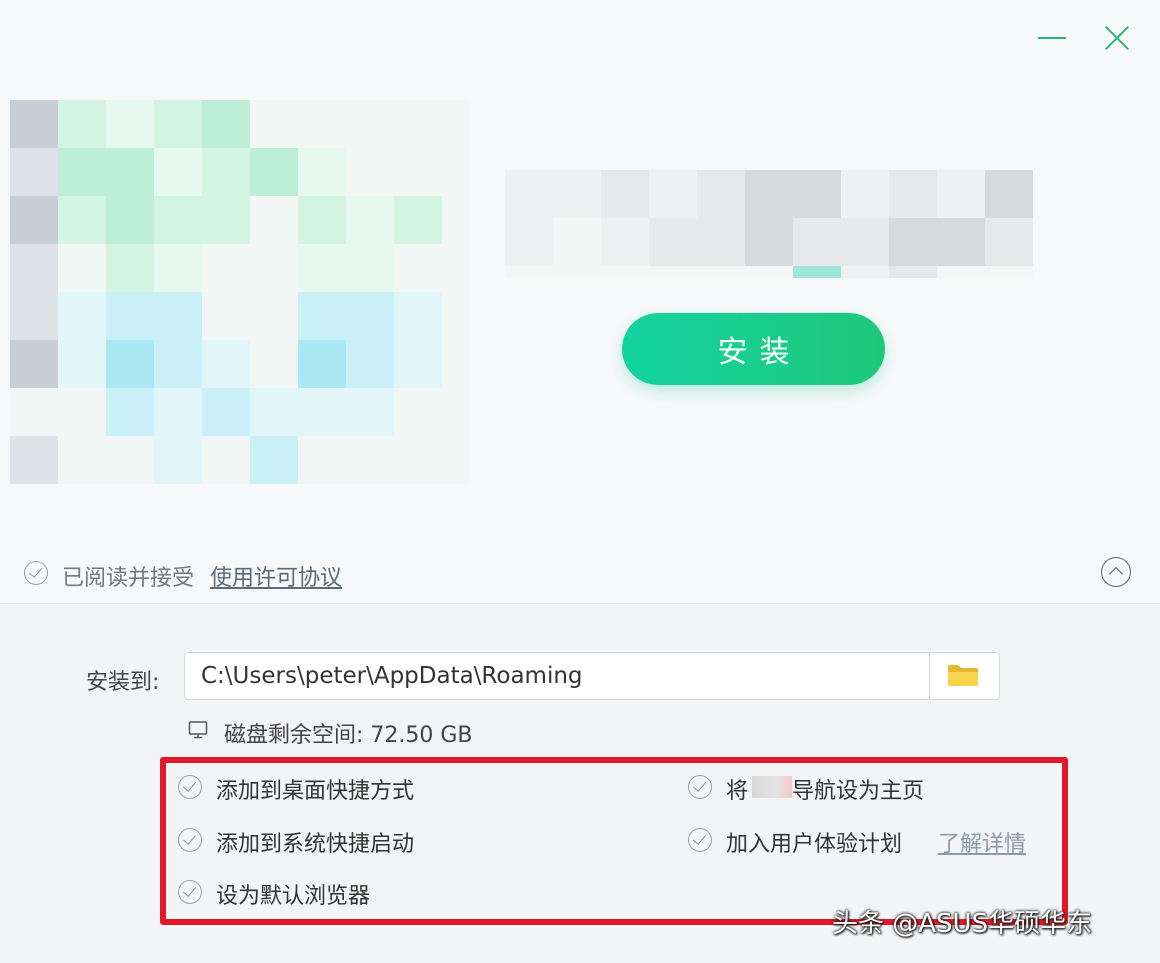  What do you see at coordinates (190, 840) in the screenshot?
I see `quick-launch-checkbox` at bounding box center [190, 840].